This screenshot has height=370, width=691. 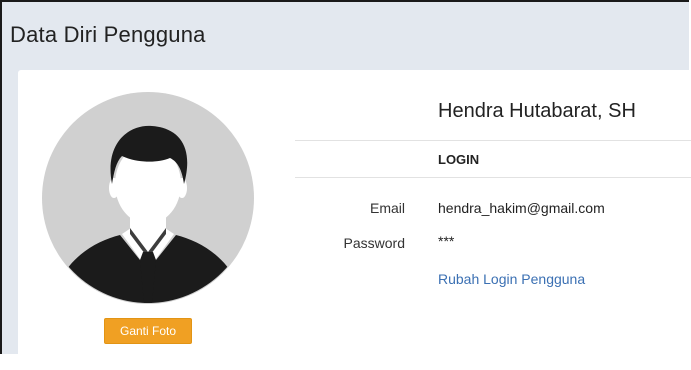 What do you see at coordinates (446, 241) in the screenshot?
I see `password-value: ***` at bounding box center [446, 241].